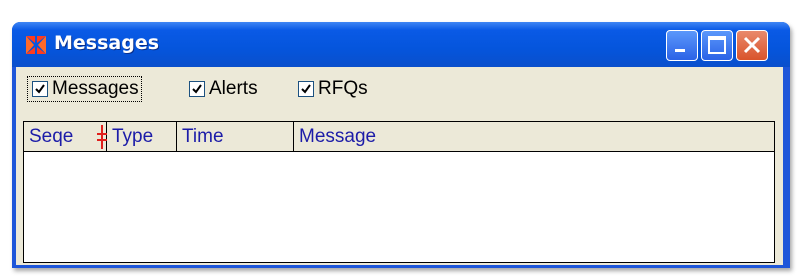  What do you see at coordinates (102, 137) in the screenshot?
I see `column-resize-cursor-icon` at bounding box center [102, 137].